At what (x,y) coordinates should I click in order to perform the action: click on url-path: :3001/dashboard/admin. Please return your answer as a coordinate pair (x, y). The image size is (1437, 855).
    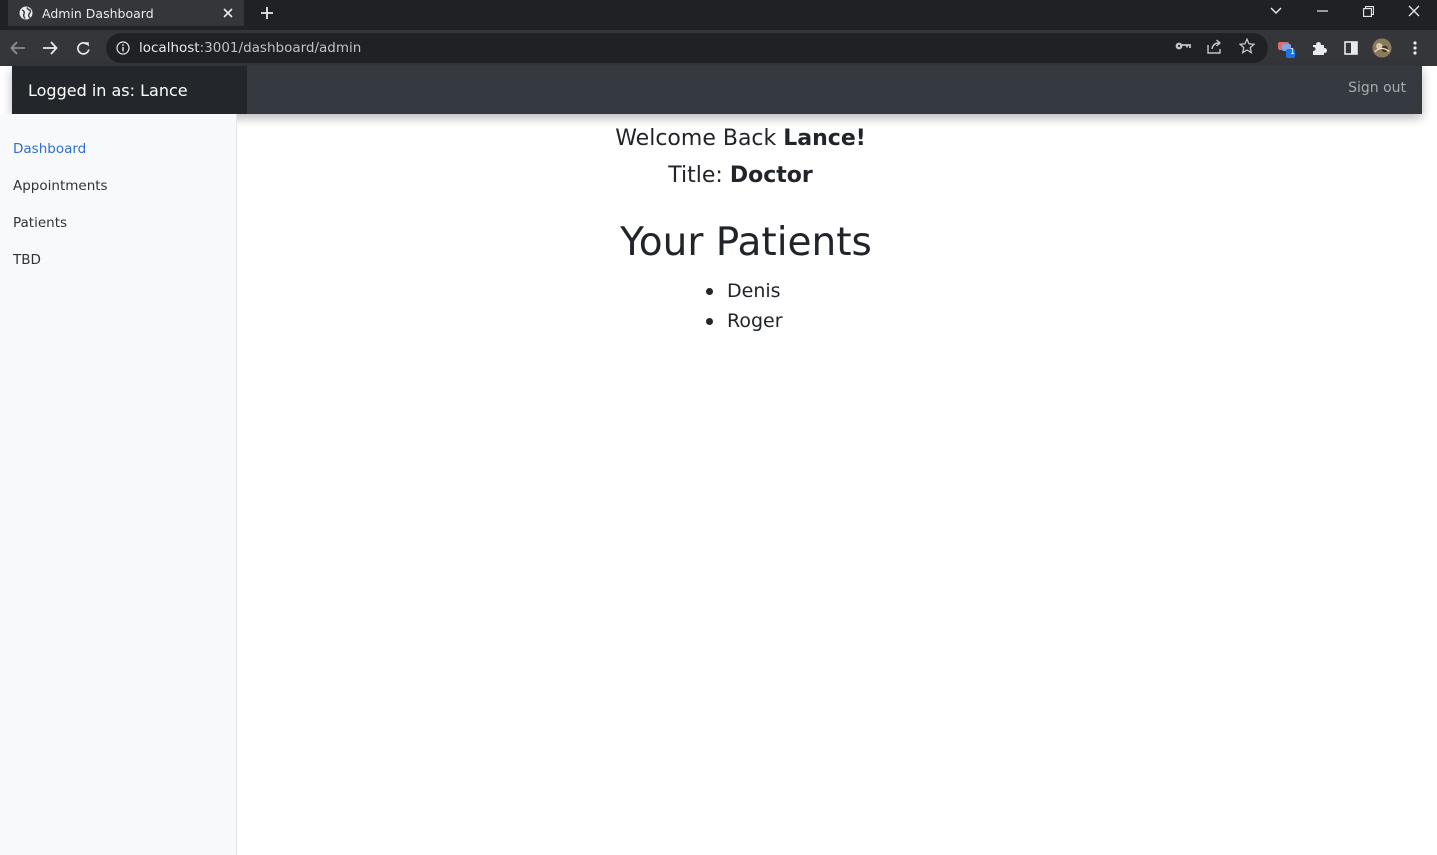
    Looking at the image, I should click on (280, 48).